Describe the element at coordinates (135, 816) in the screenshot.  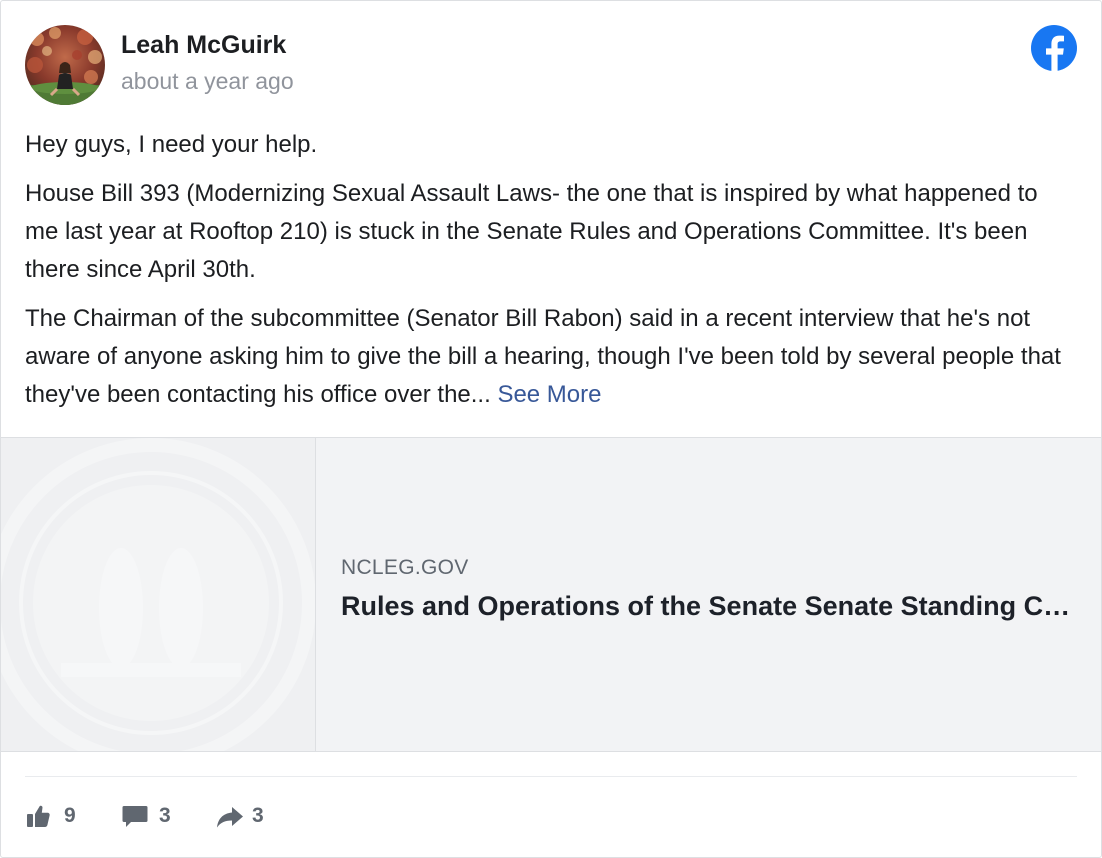
I see `comment-bubble-icon` at that location.